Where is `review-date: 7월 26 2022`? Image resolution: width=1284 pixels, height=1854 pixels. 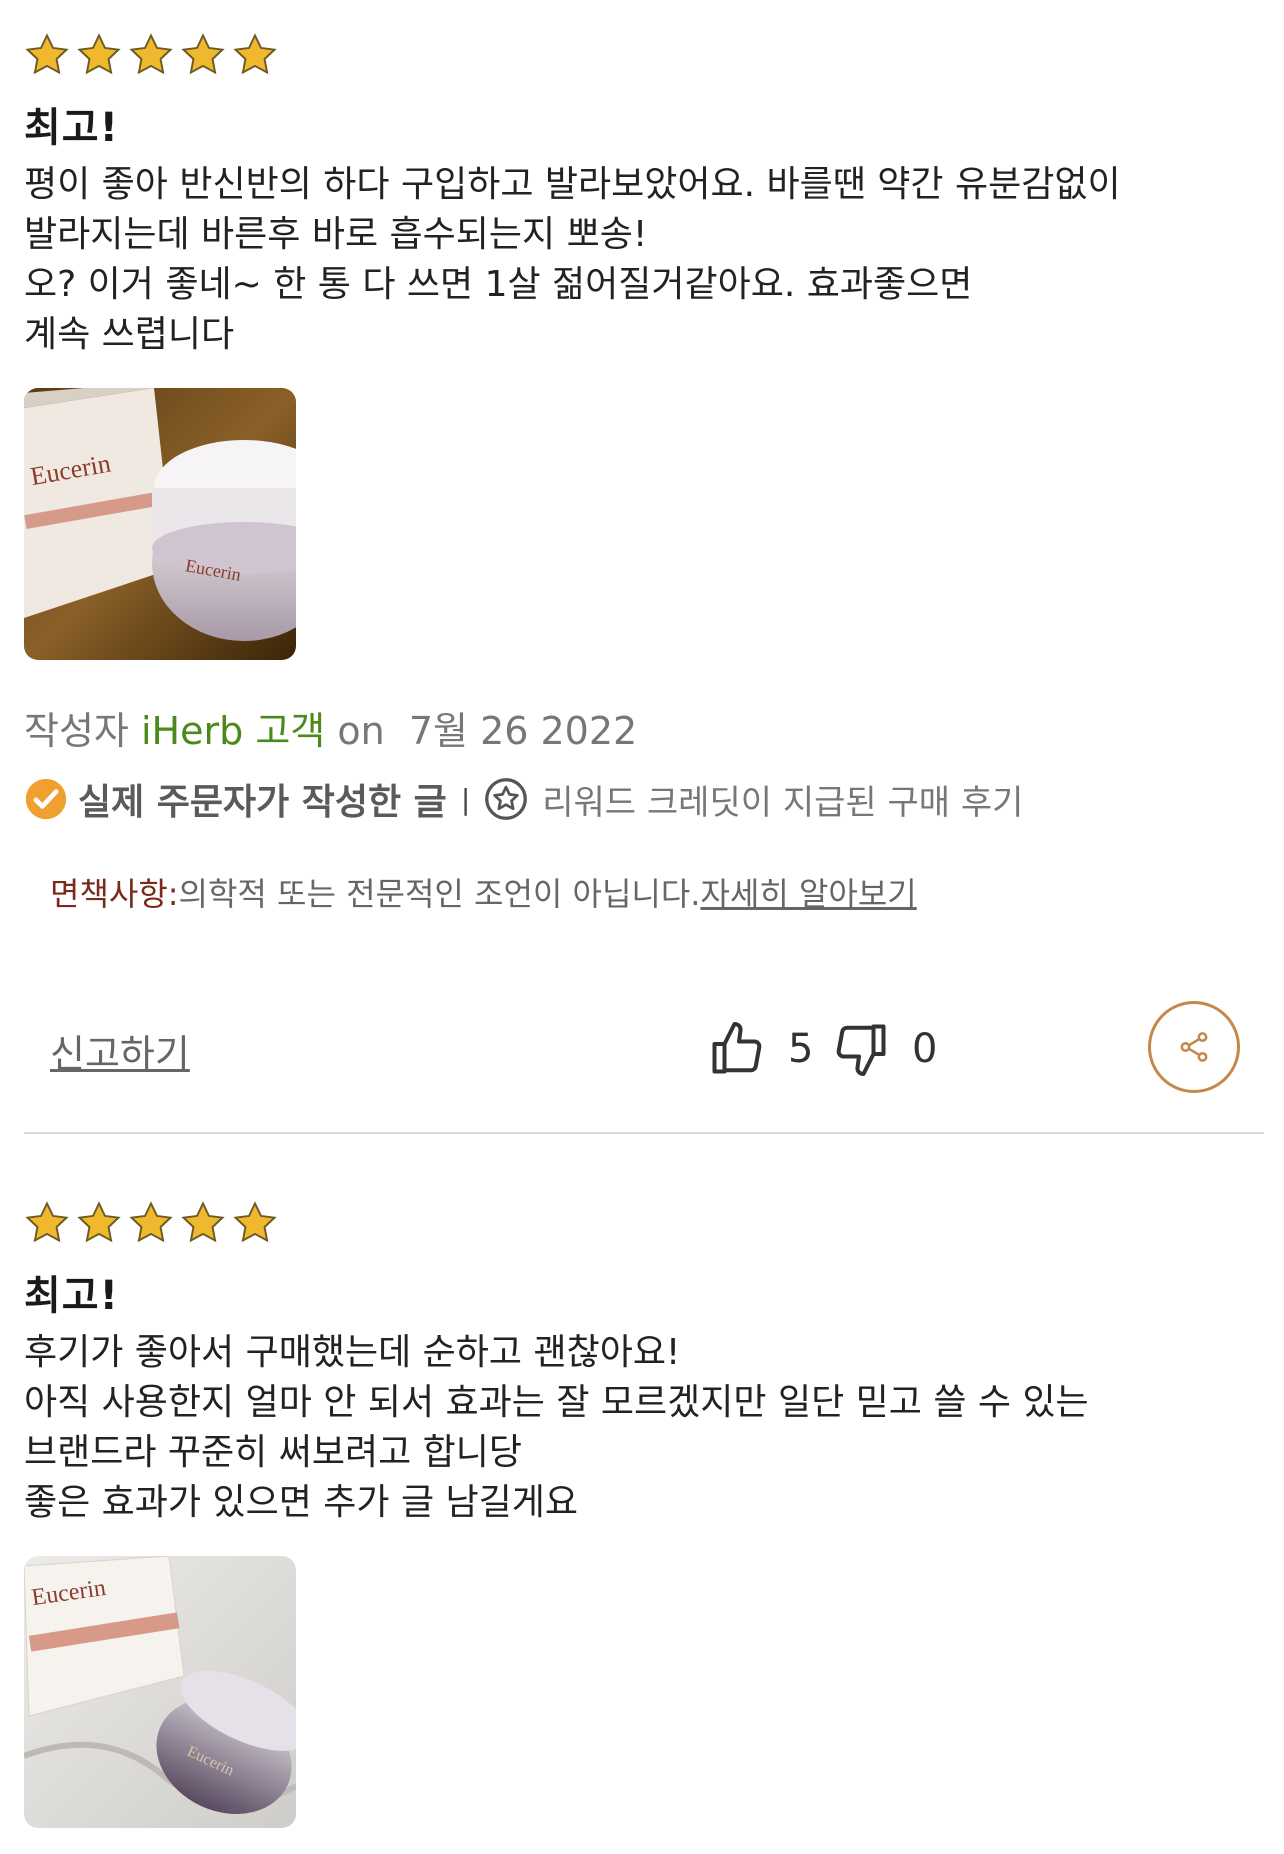
review-date: 7월 26 2022 is located at coordinates (523, 731).